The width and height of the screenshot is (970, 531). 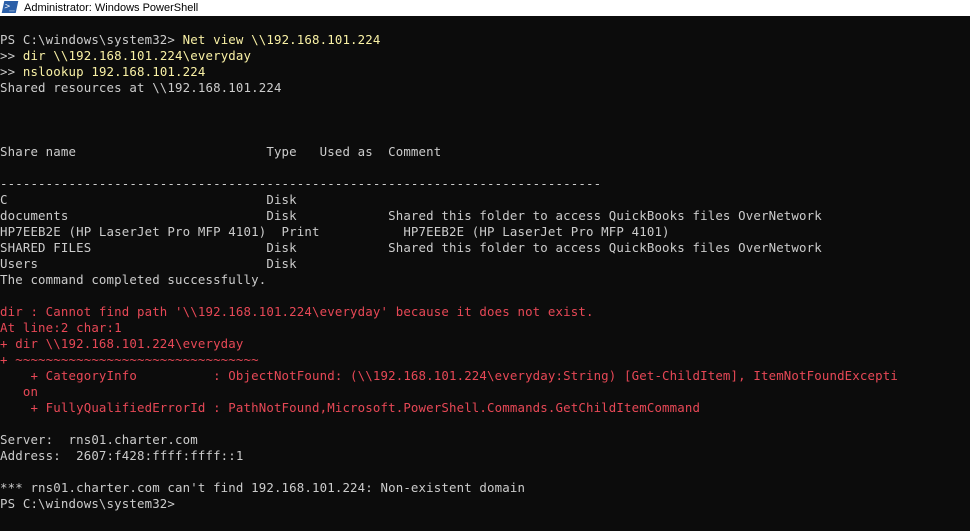 What do you see at coordinates (221, 151) in the screenshot?
I see `share-table-header: Share name Type Used as Comment` at bounding box center [221, 151].